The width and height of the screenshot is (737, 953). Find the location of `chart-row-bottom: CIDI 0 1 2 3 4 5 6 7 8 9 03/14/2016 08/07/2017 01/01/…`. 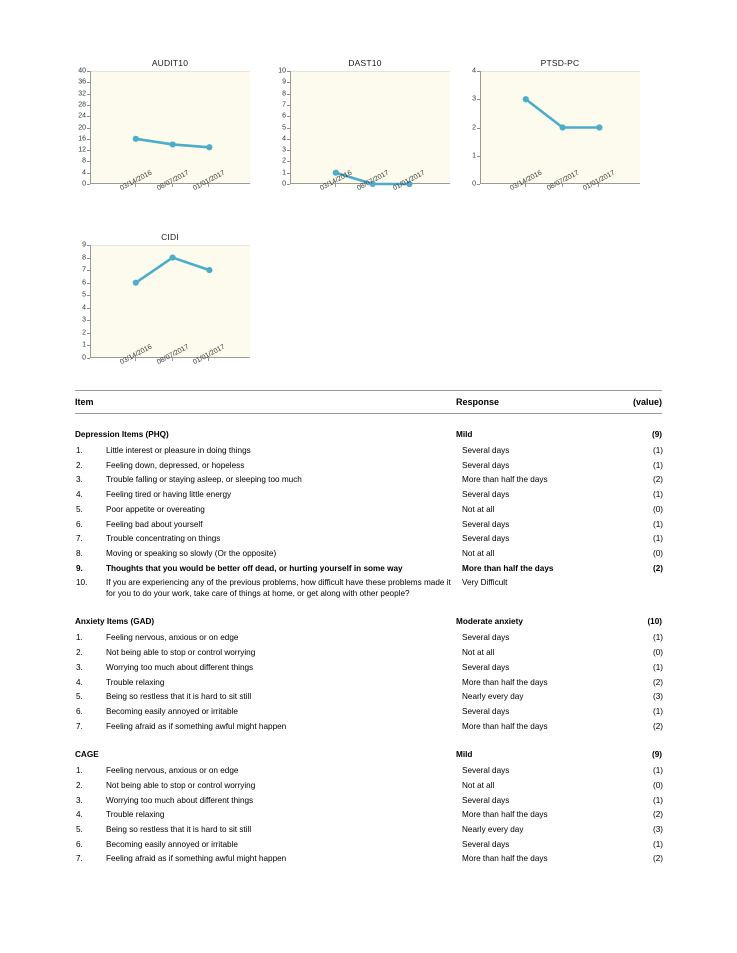

chart-row-bottom: CIDI 0 1 2 3 4 5 6 7 8 9 03/14/2016 08/07/2017 01/01/… is located at coordinates (370, 312).